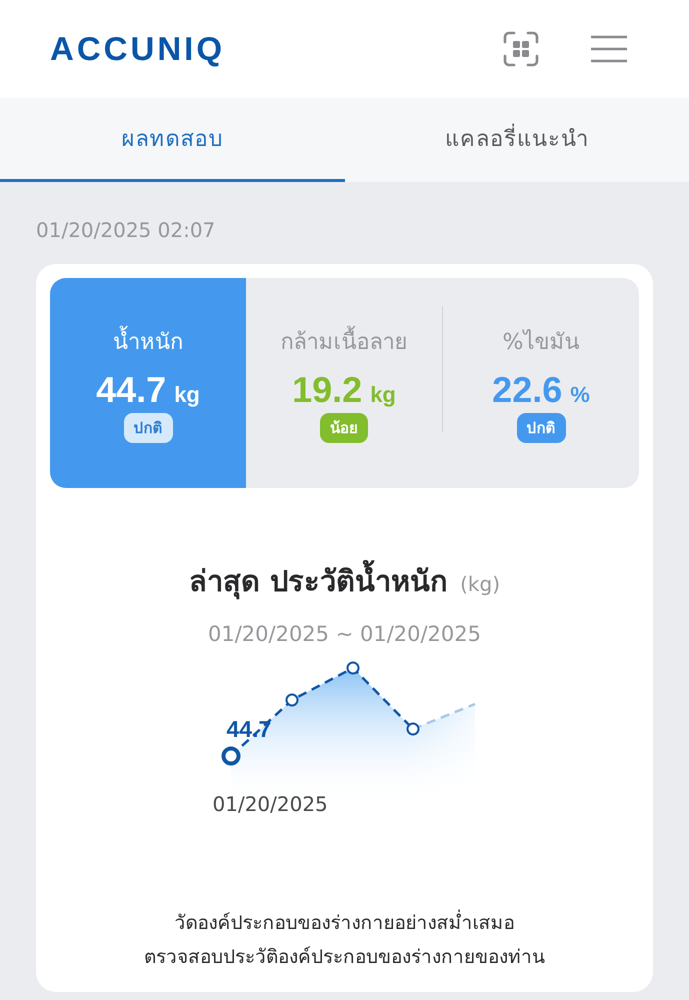 This screenshot has width=689, height=1000. What do you see at coordinates (580, 394) in the screenshot?
I see `metric-unit: %` at bounding box center [580, 394].